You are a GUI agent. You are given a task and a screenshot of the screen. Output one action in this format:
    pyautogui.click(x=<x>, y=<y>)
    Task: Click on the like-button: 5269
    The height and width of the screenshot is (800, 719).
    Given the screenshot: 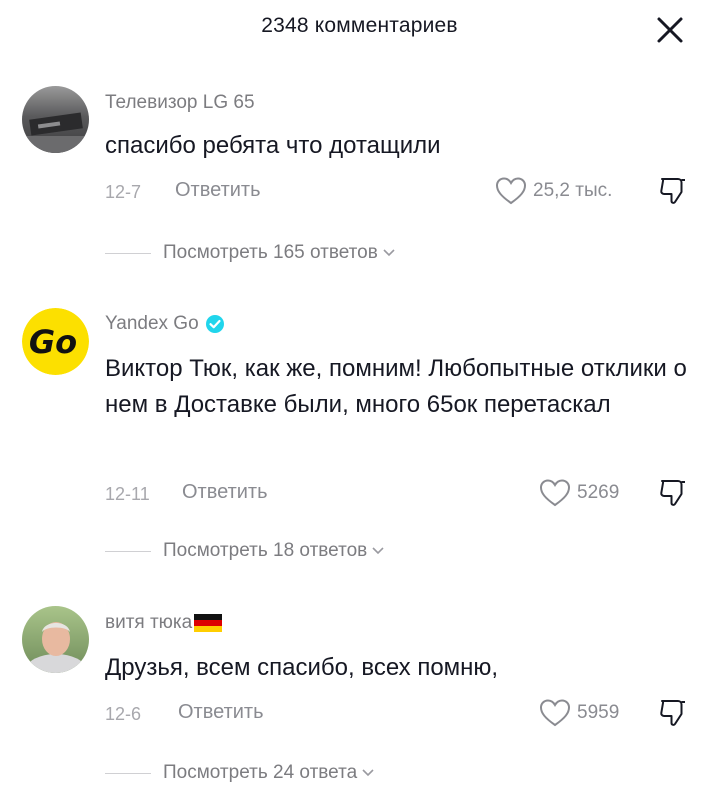 What is the action you would take?
    pyautogui.click(x=579, y=493)
    